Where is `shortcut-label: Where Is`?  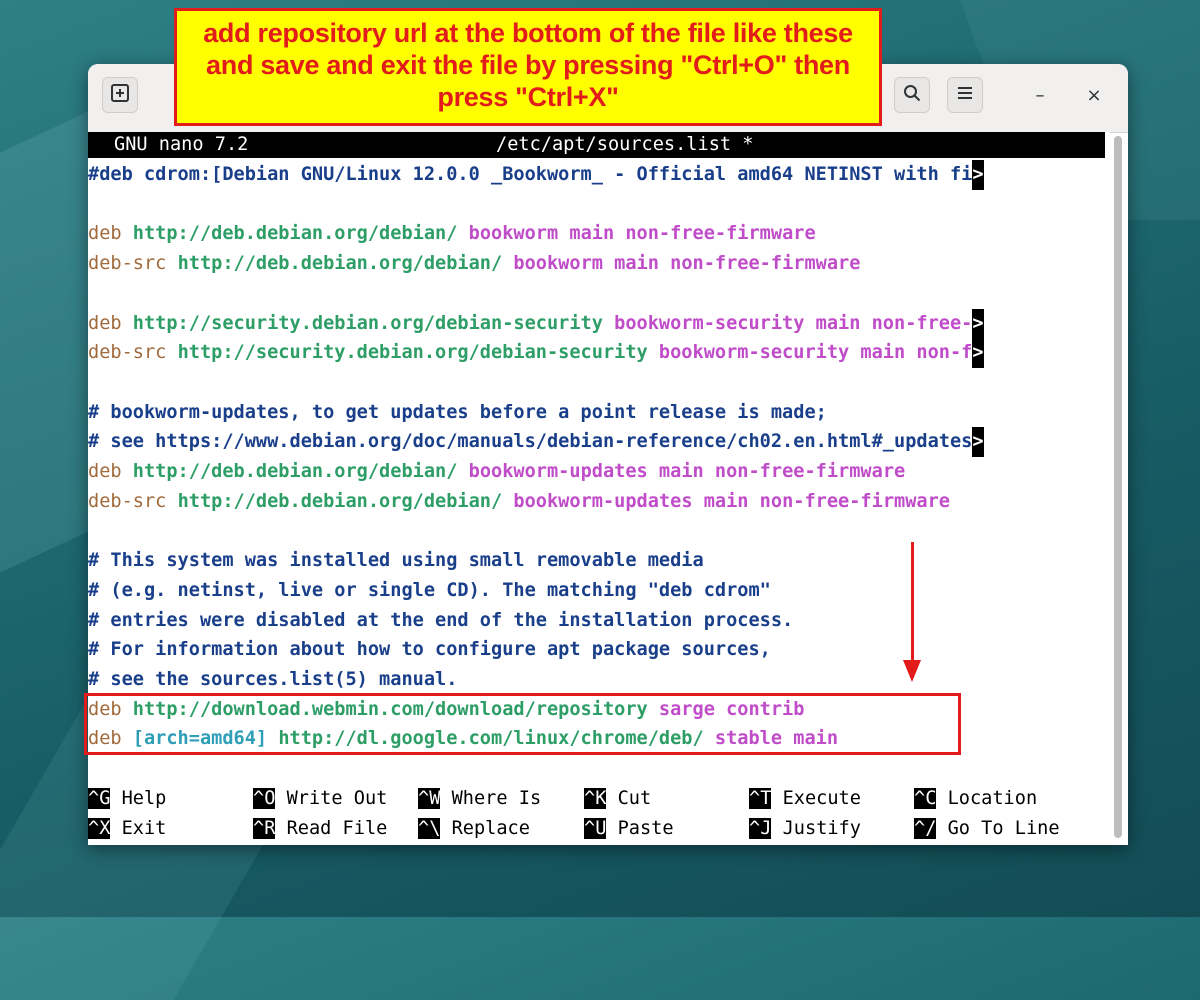 shortcut-label: Where Is is located at coordinates (491, 798).